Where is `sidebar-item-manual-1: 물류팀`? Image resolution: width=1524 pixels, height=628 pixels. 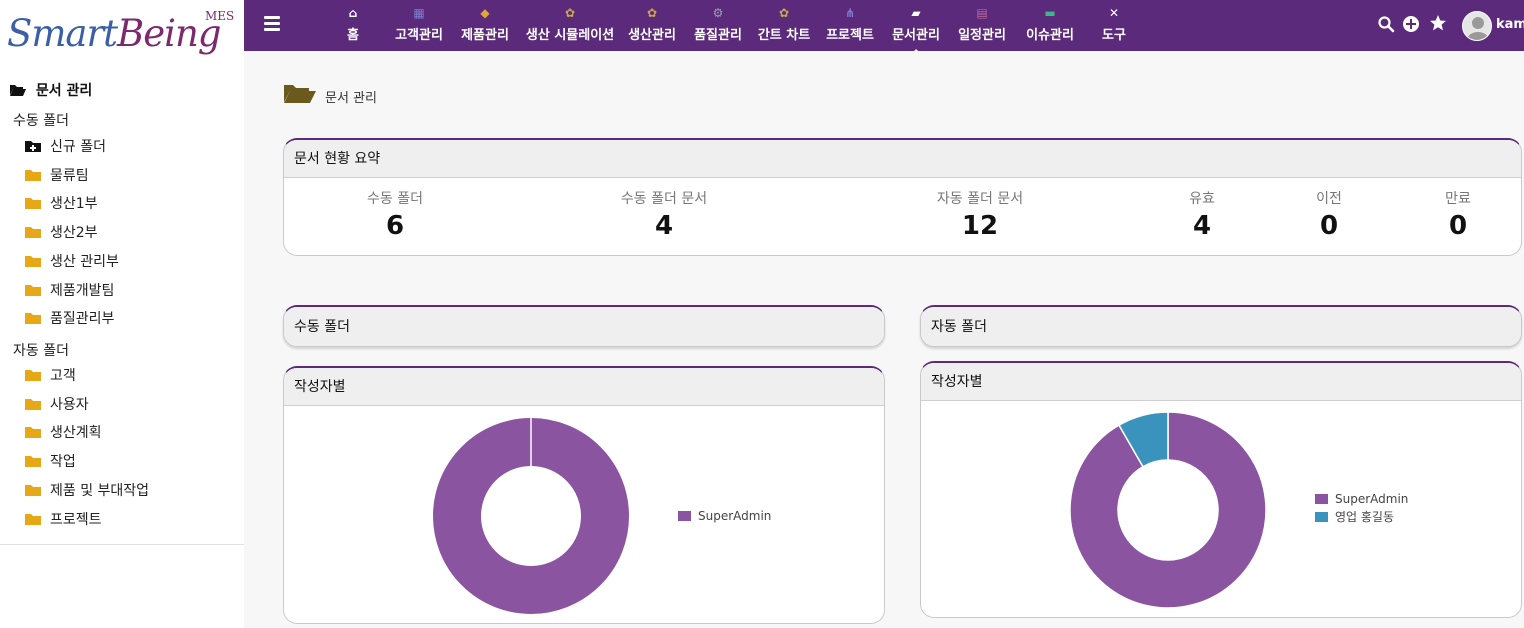
sidebar-item-manual-1: 물류팀 is located at coordinates (57, 176).